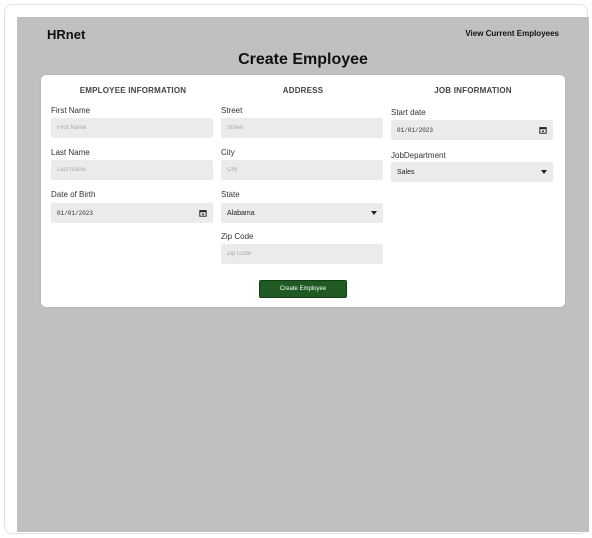 Image resolution: width=592 pixels, height=538 pixels. Describe the element at coordinates (472, 130) in the screenshot. I see `start-date-input: 01/01/2023` at that location.